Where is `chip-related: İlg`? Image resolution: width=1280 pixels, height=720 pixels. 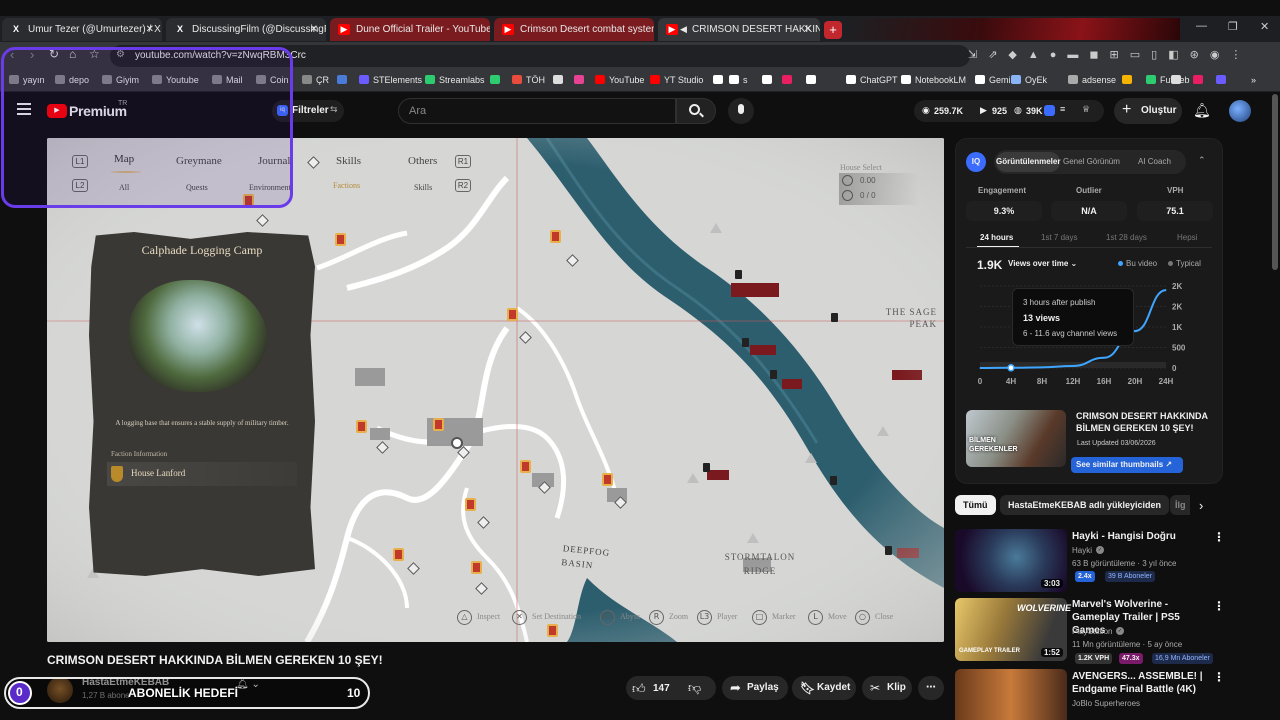
chip-related: İlg is located at coordinates (1180, 505).